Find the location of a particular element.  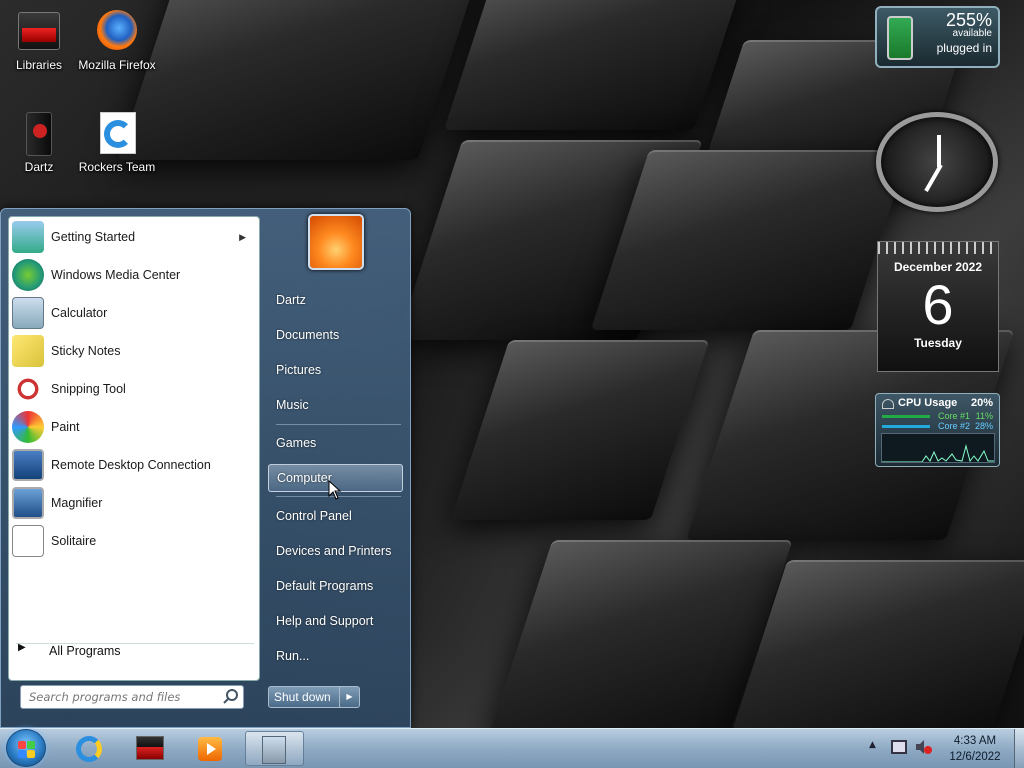

program-label: Windows Media Center is located at coordinates (116, 275).